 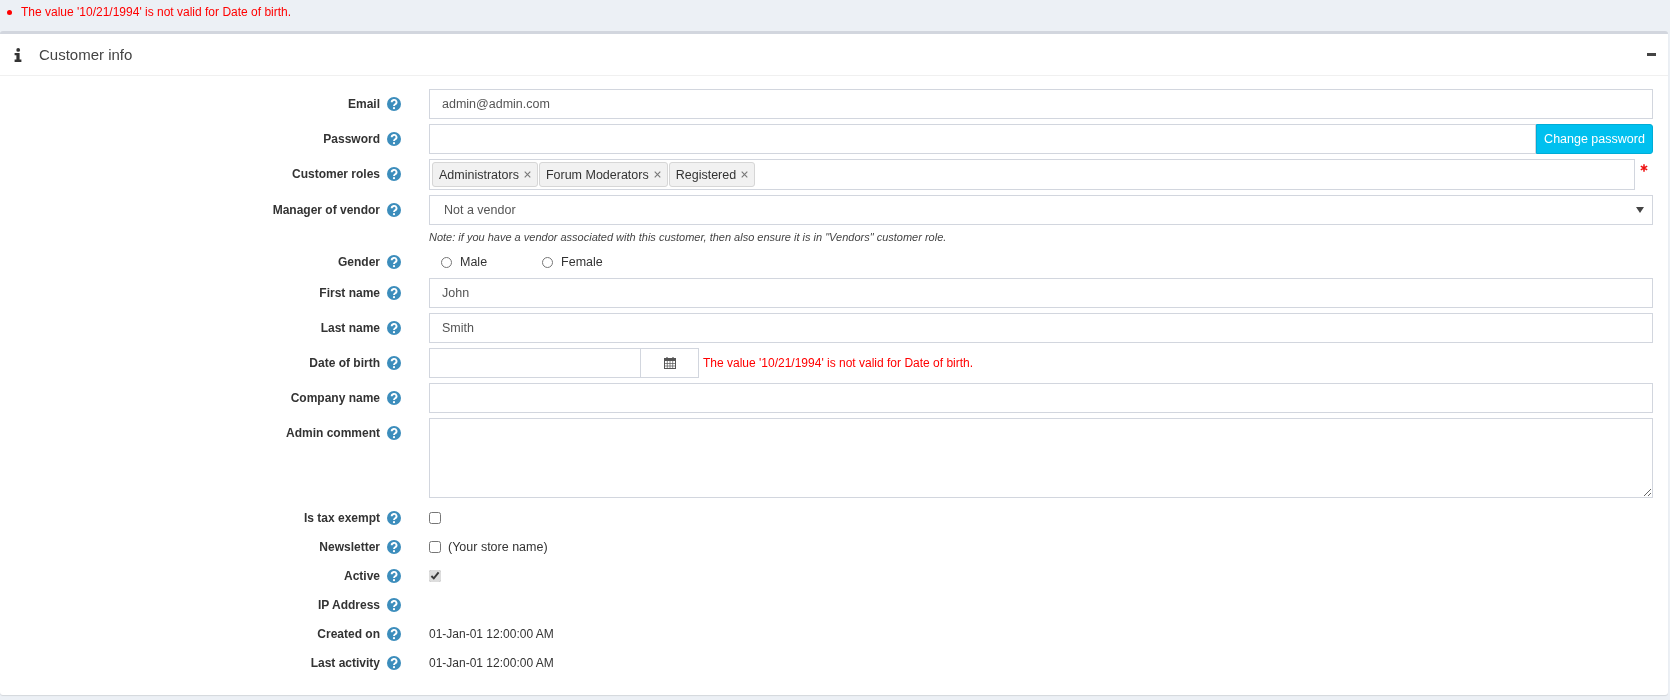 What do you see at coordinates (351, 139) in the screenshot?
I see `field-label: Password` at bounding box center [351, 139].